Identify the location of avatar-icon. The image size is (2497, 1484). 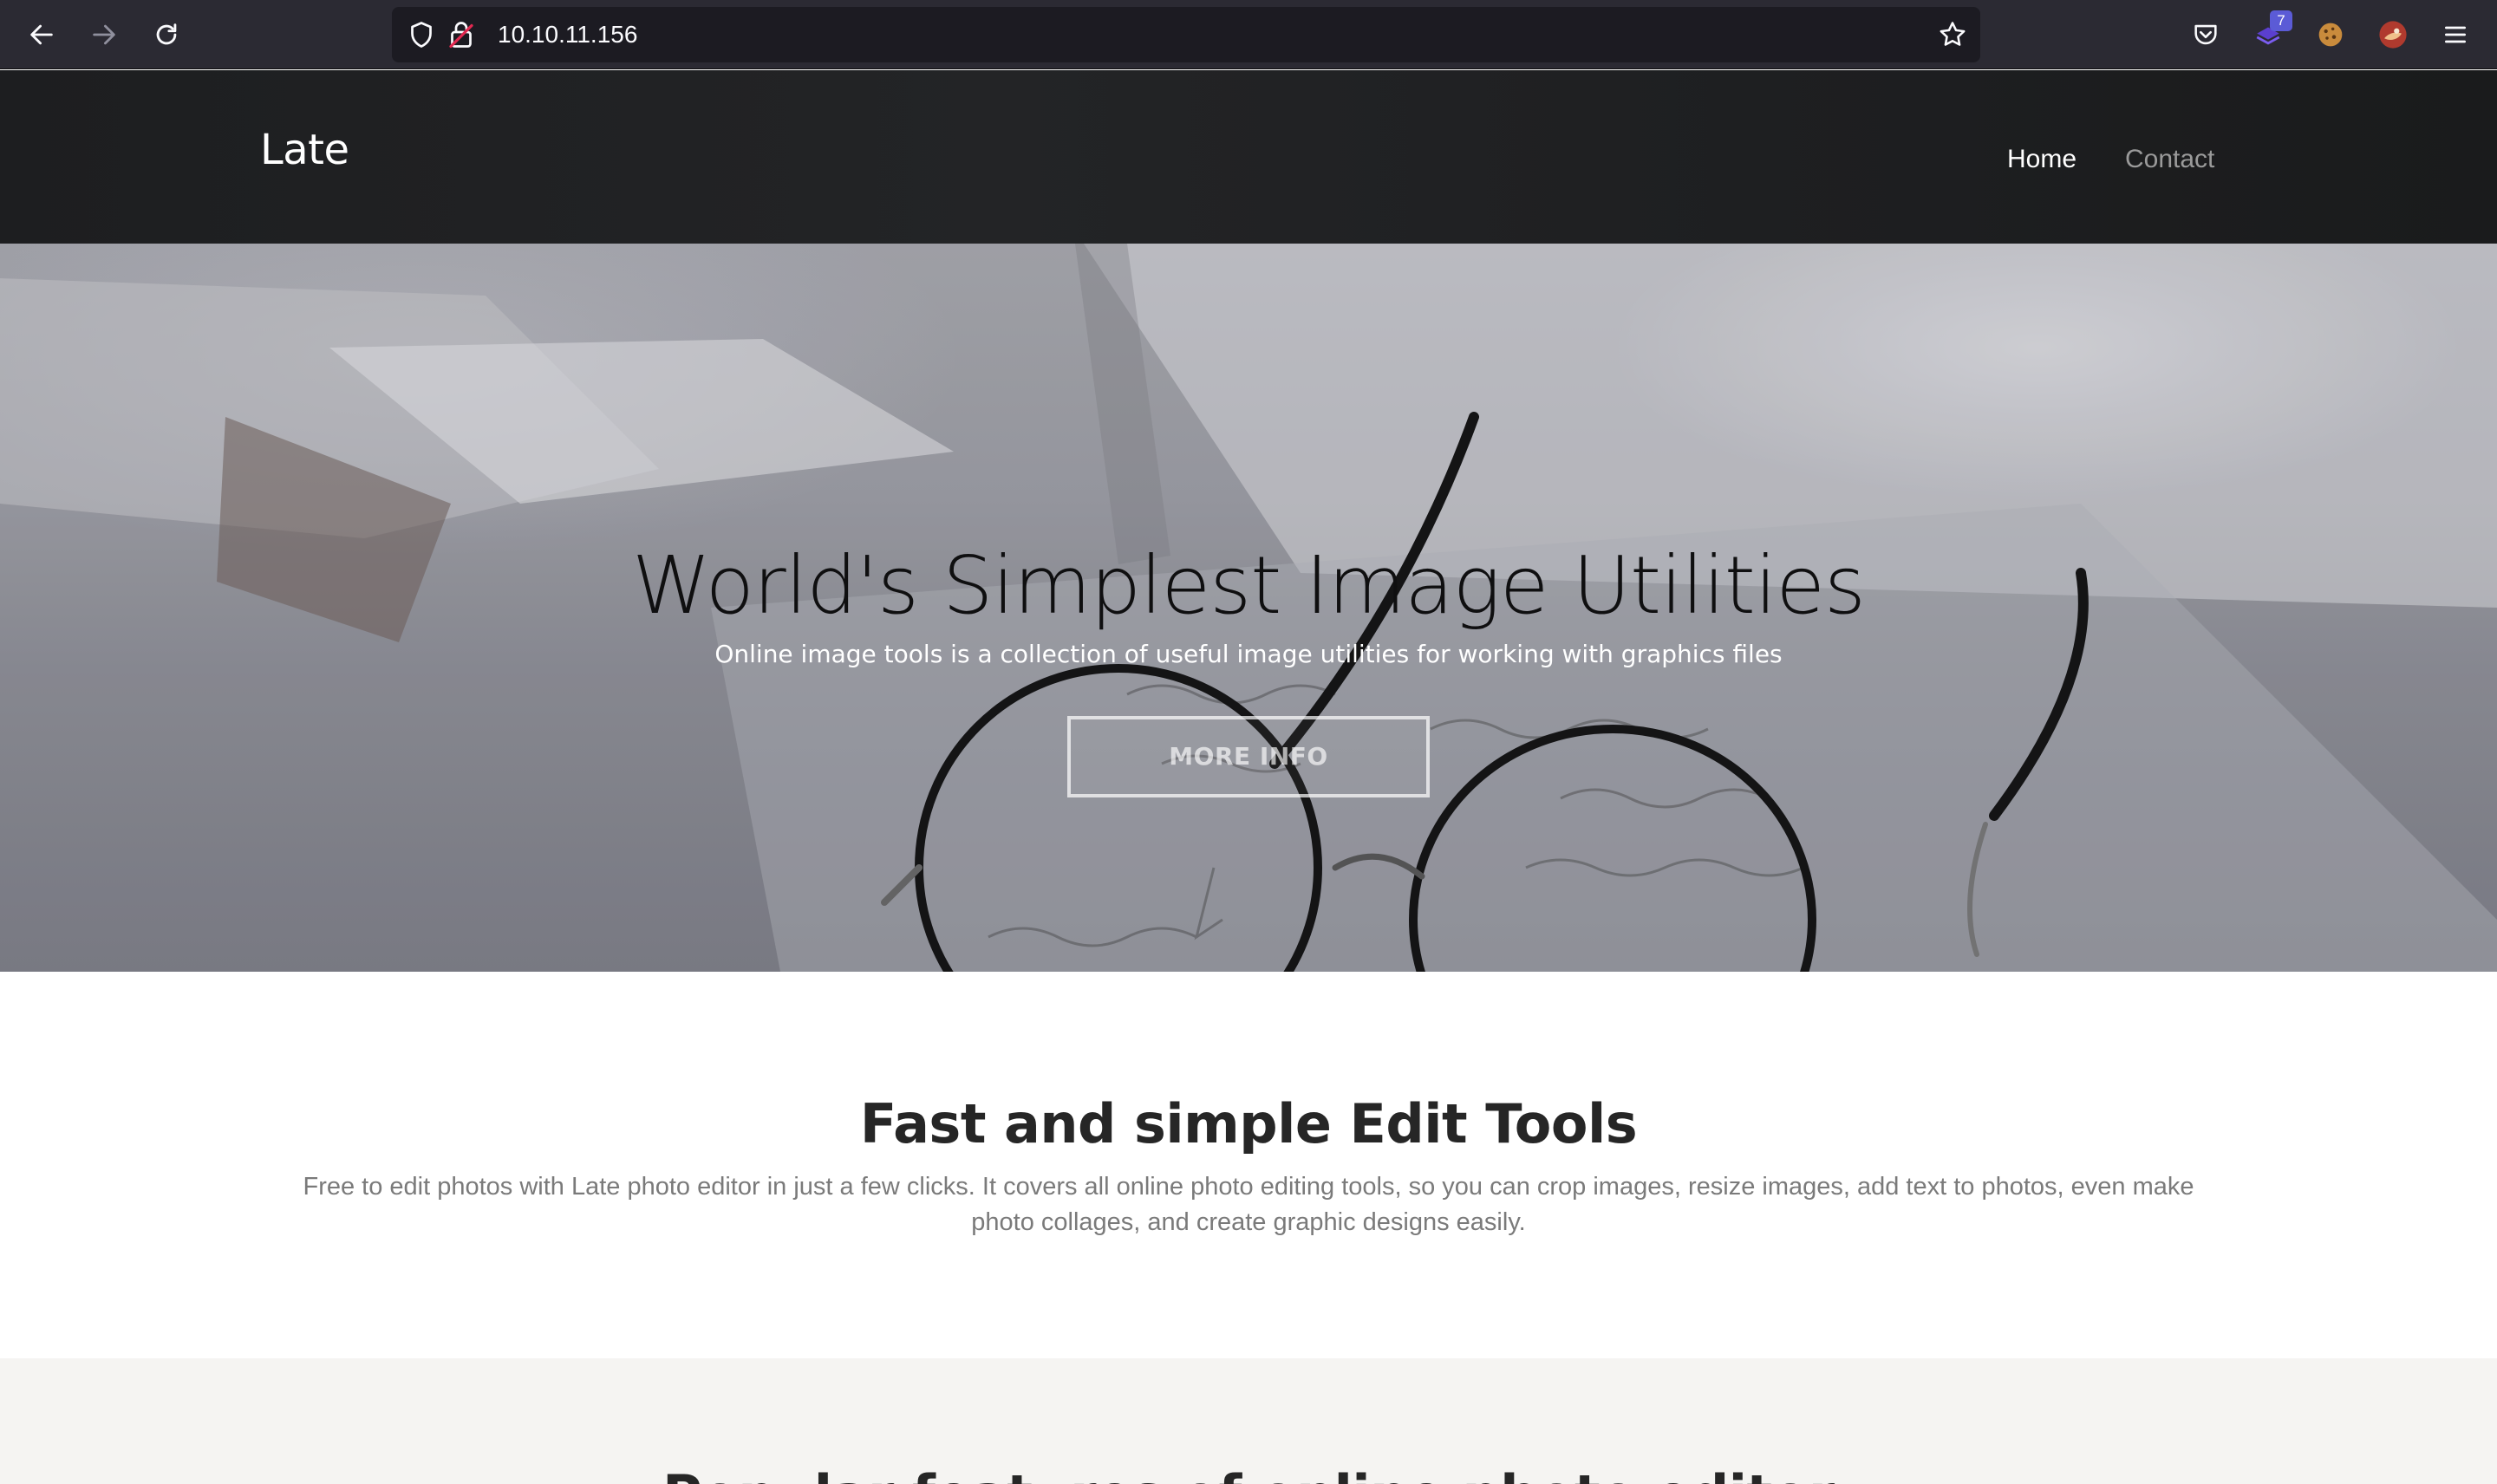
(2393, 35).